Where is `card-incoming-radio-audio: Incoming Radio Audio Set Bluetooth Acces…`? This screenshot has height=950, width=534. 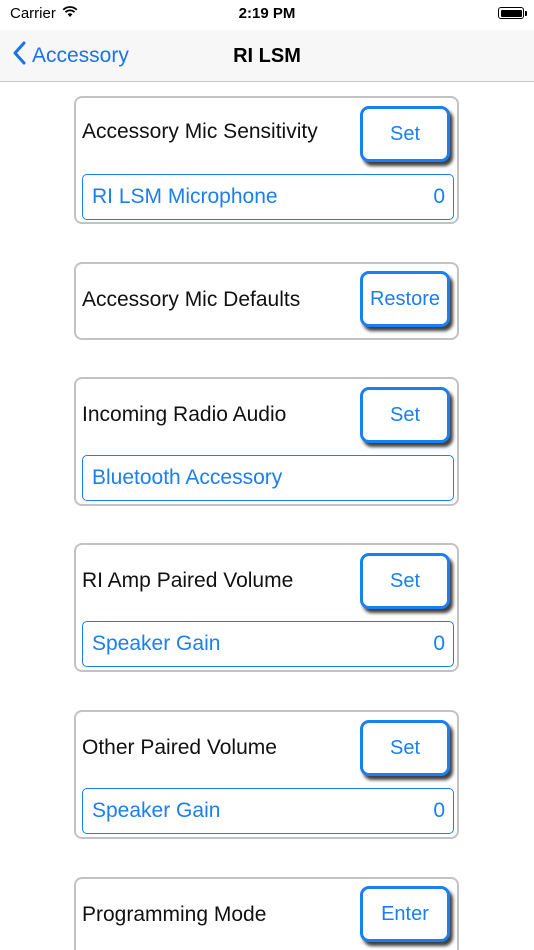 card-incoming-radio-audio: Incoming Radio Audio Set Bluetooth Acces… is located at coordinates (266, 441).